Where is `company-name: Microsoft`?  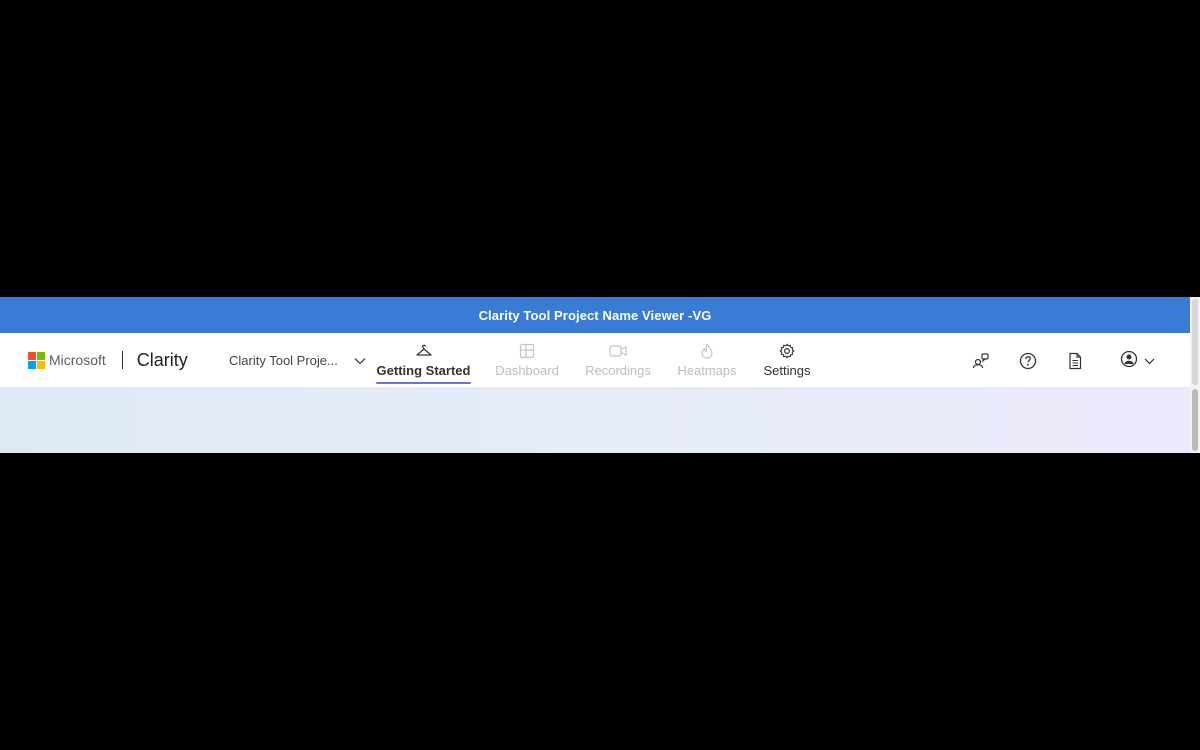 company-name: Microsoft is located at coordinates (77, 360).